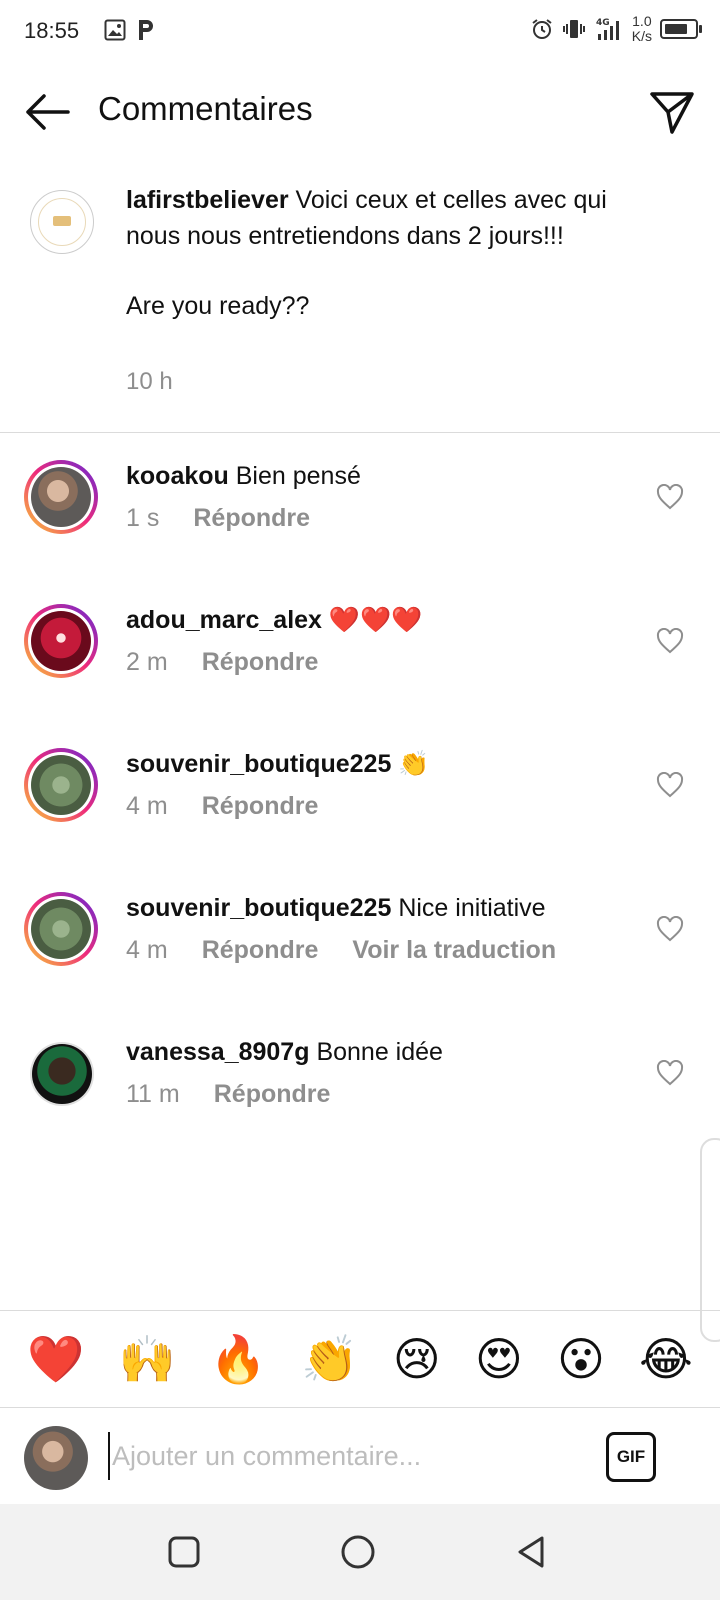 The height and width of the screenshot is (1600, 720). Describe the element at coordinates (532, 1552) in the screenshot. I see `back-triangle-icon` at that location.